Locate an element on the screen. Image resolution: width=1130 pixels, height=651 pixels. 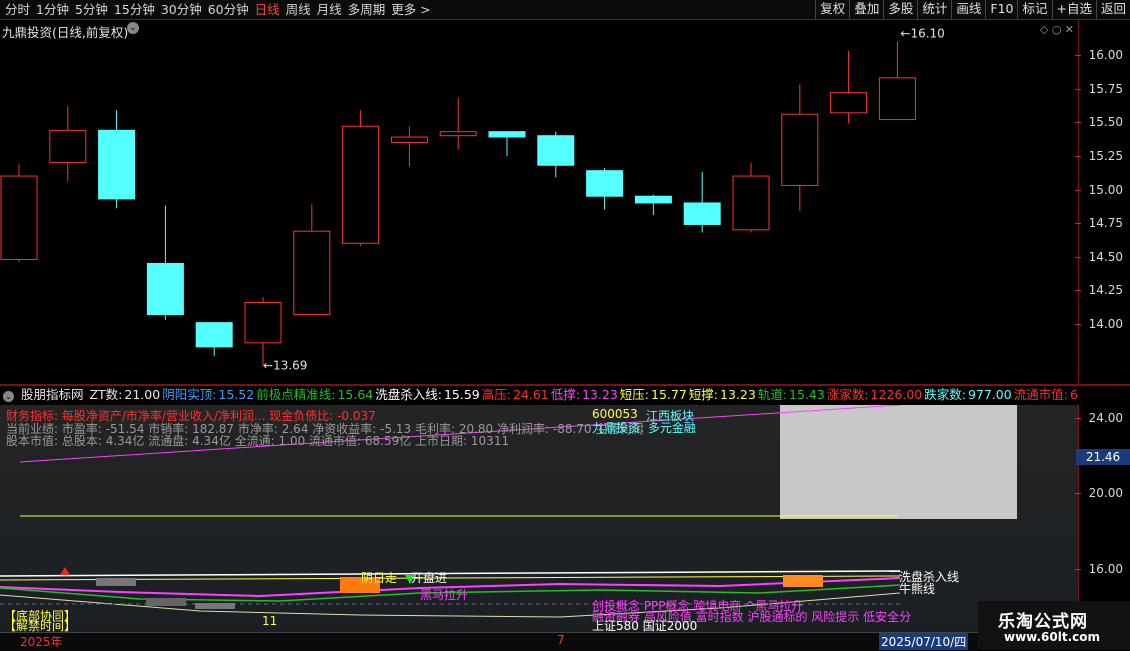
period-tab: 更多 > is located at coordinates (410, 10).